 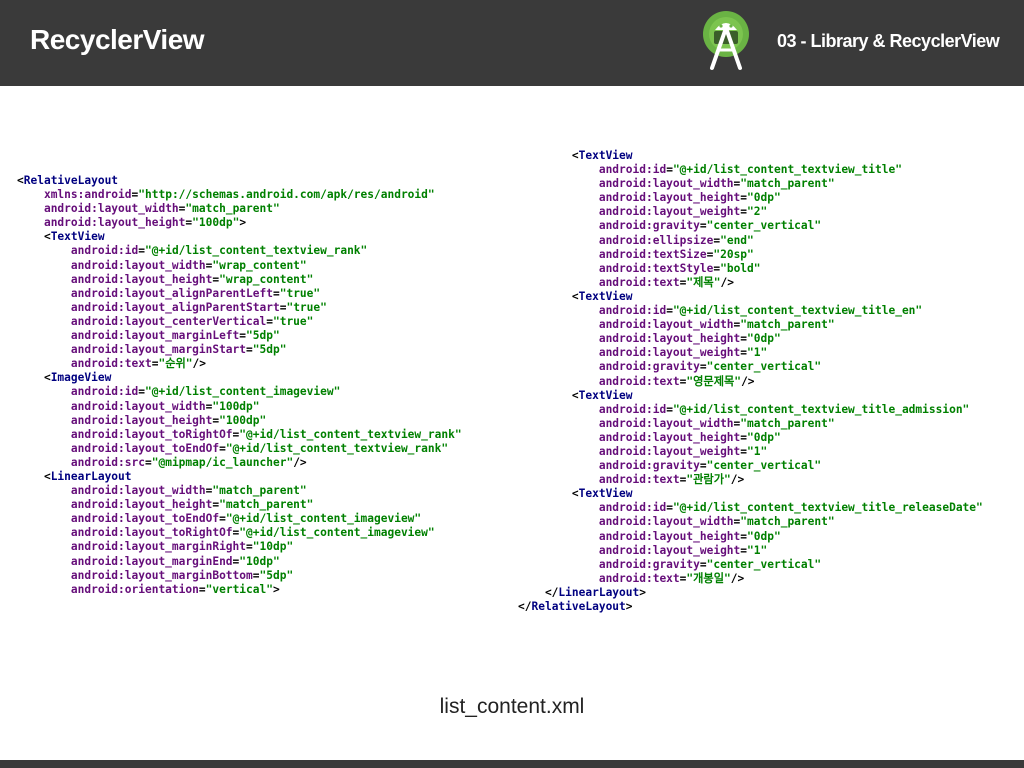 What do you see at coordinates (165, 406) in the screenshot?
I see `code-line: android:layout_width="100dp"` at bounding box center [165, 406].